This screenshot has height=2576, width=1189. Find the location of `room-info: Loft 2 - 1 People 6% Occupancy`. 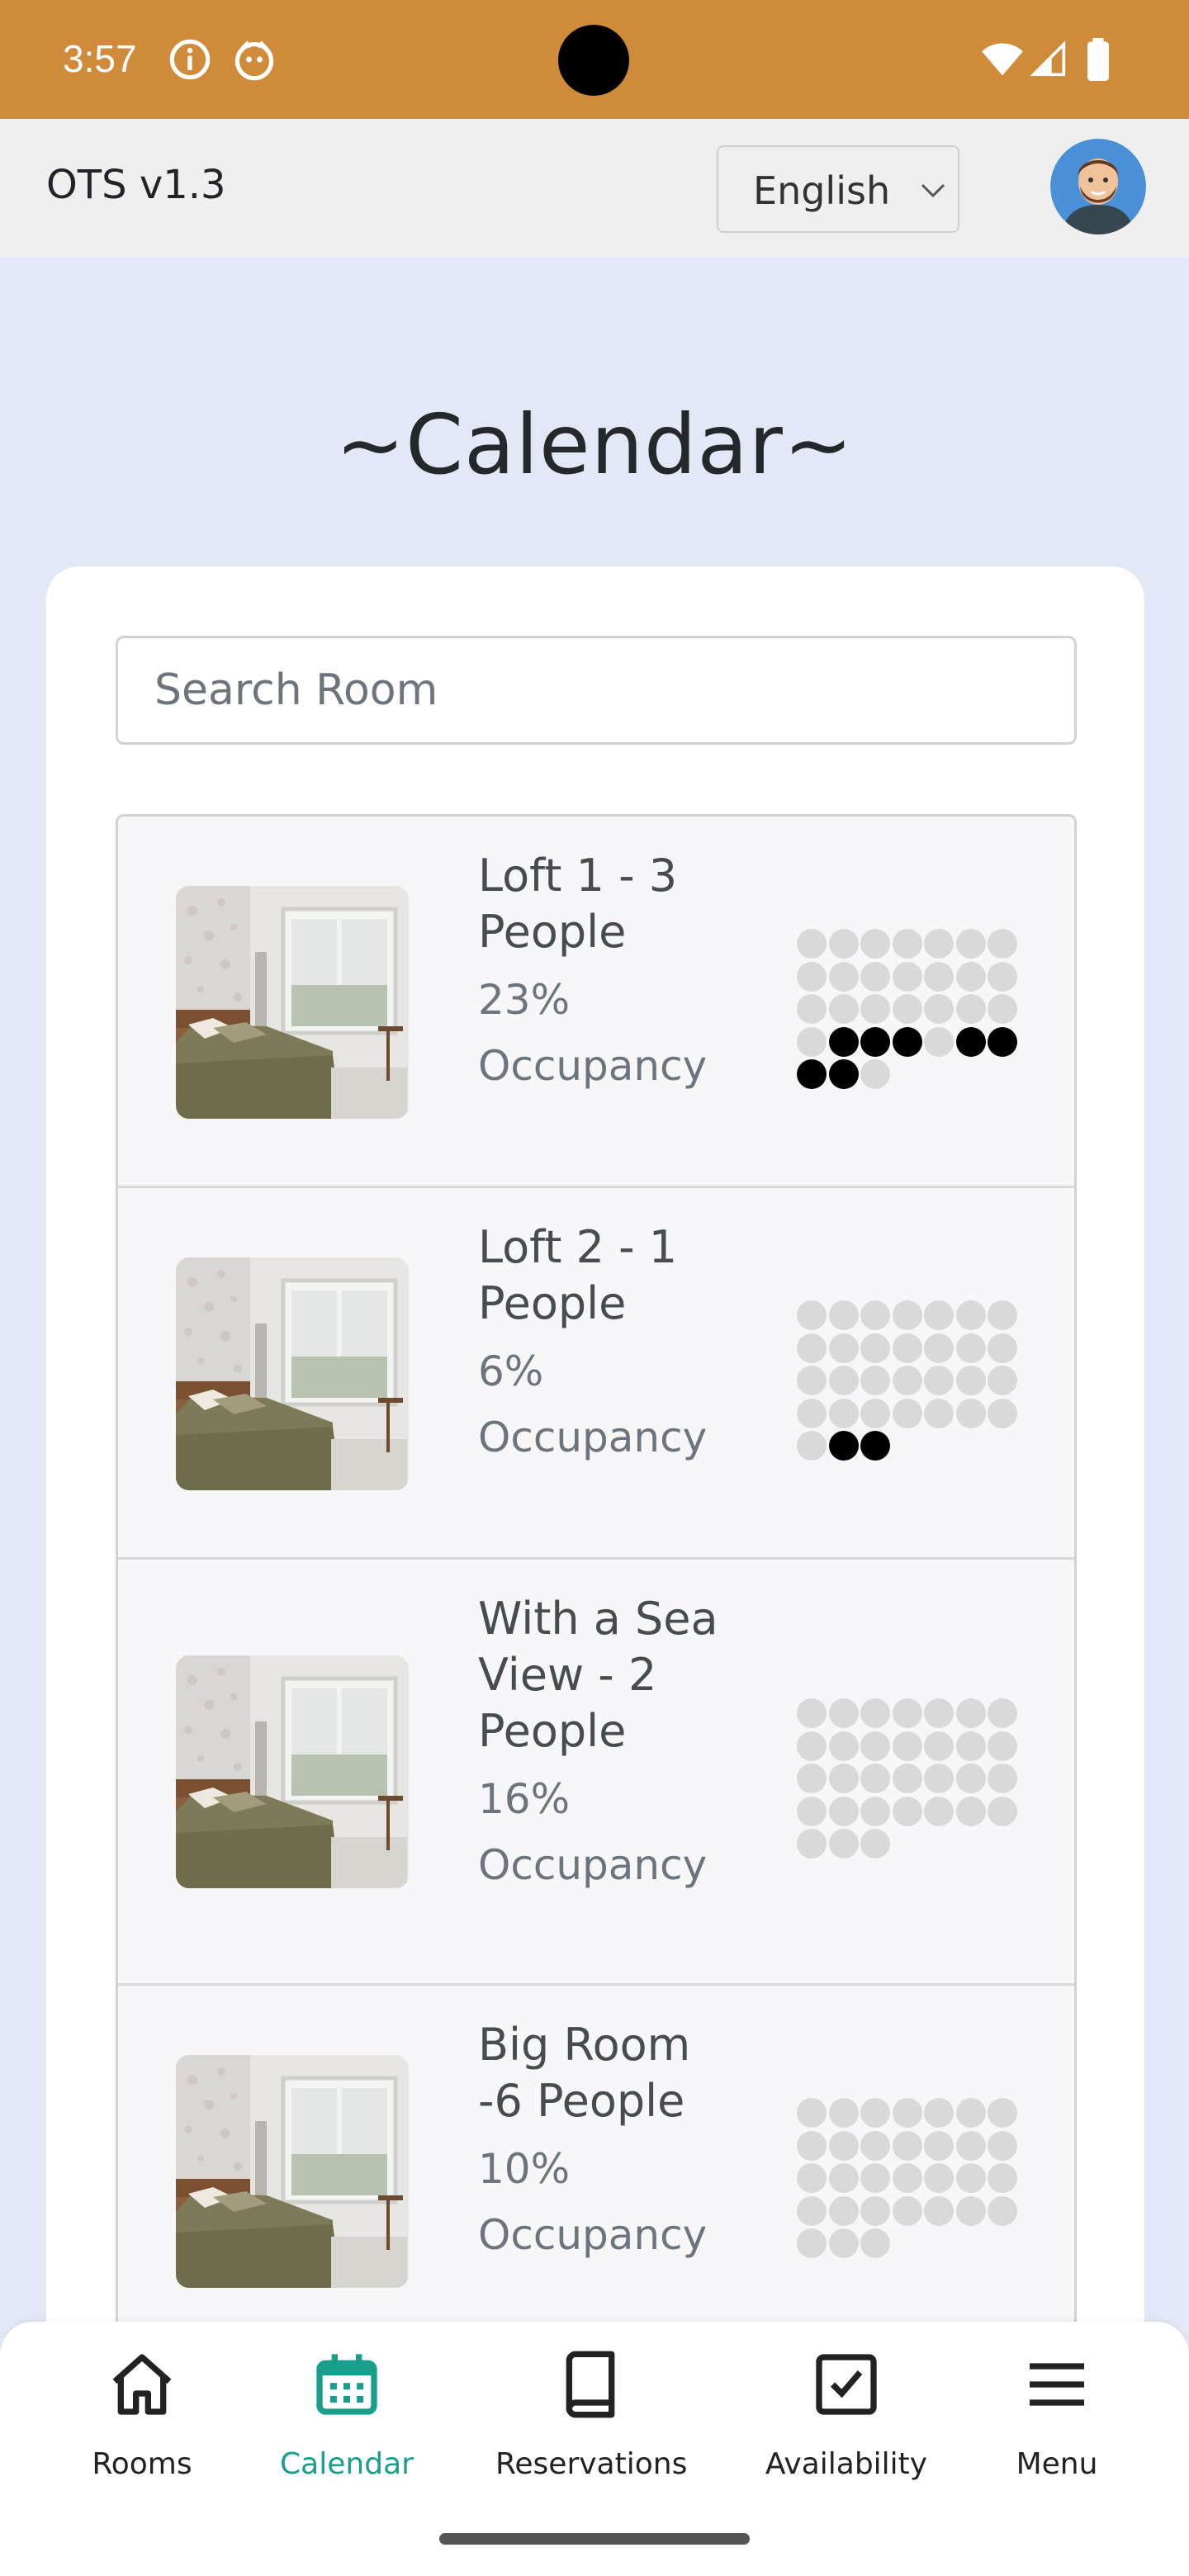

room-info: Loft 2 - 1 People 6% Occupancy is located at coordinates (614, 1344).